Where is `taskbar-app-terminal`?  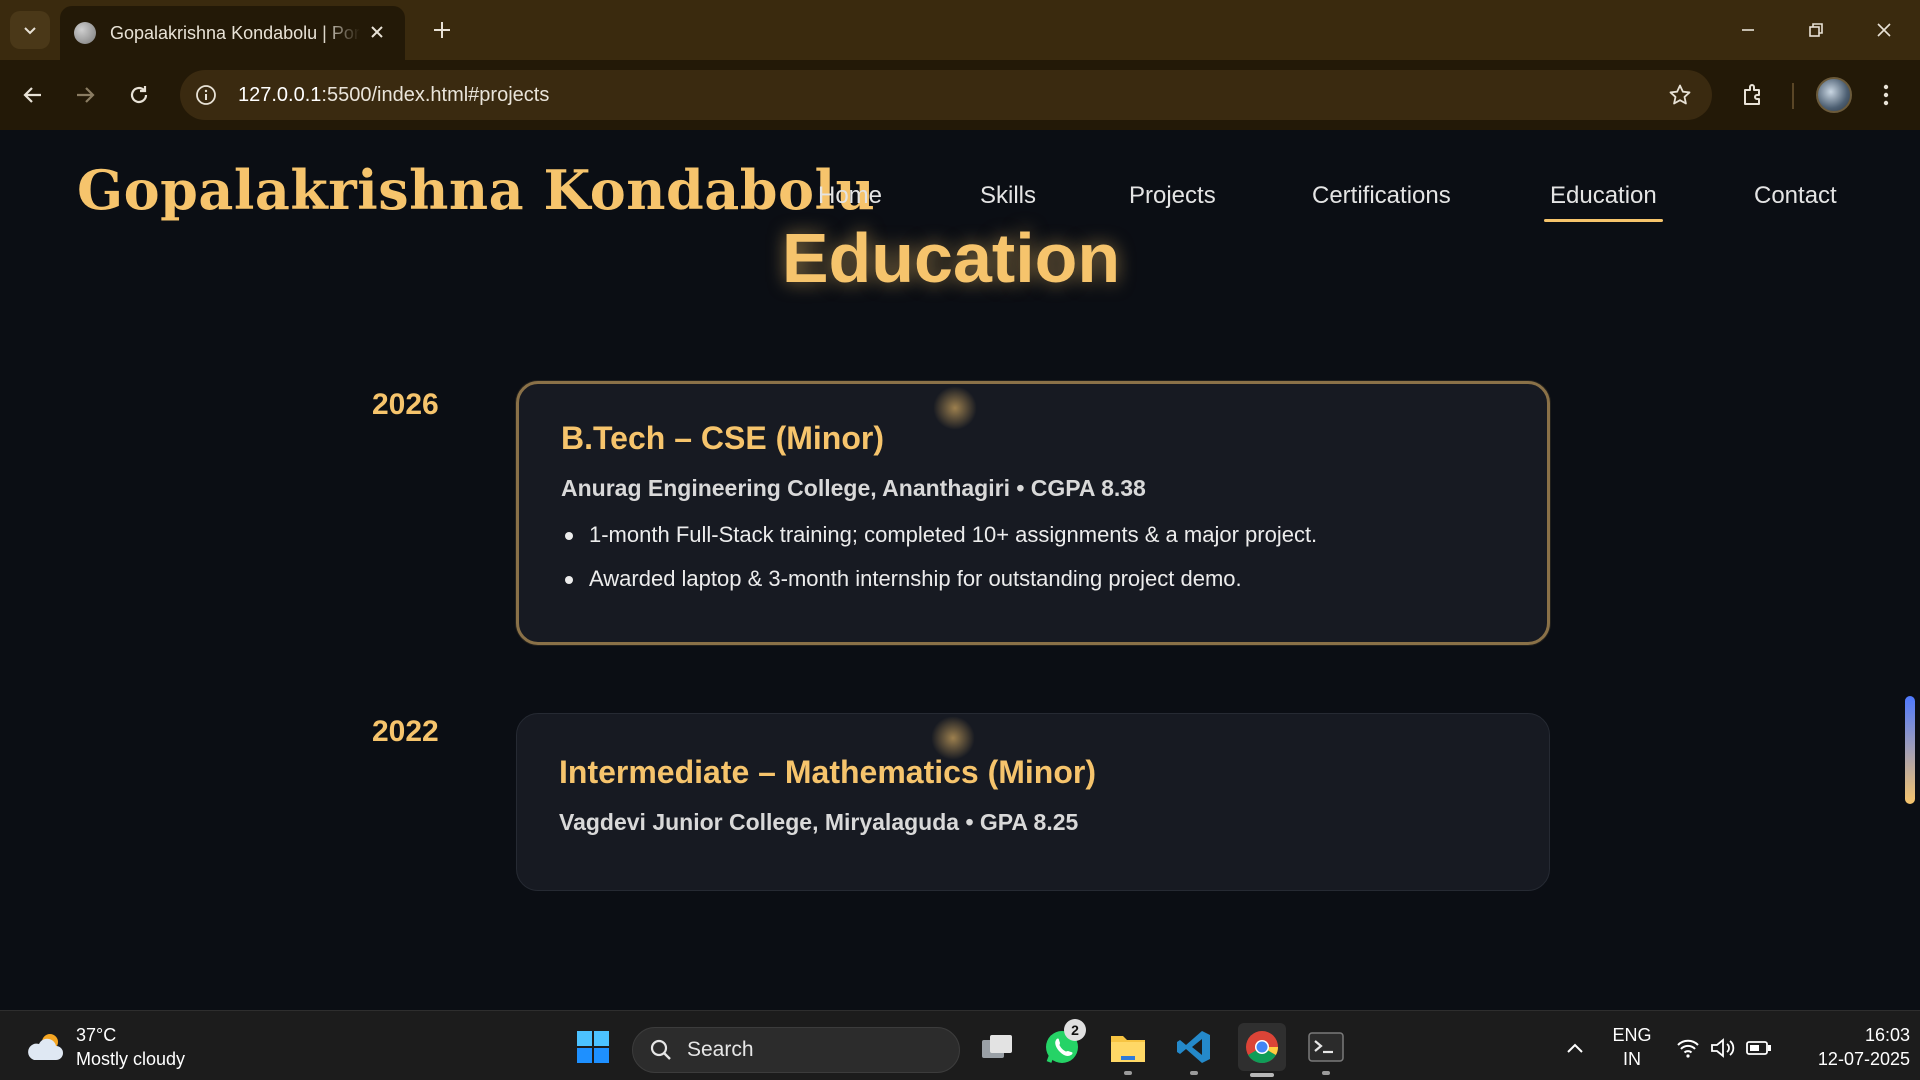 taskbar-app-terminal is located at coordinates (1326, 1050).